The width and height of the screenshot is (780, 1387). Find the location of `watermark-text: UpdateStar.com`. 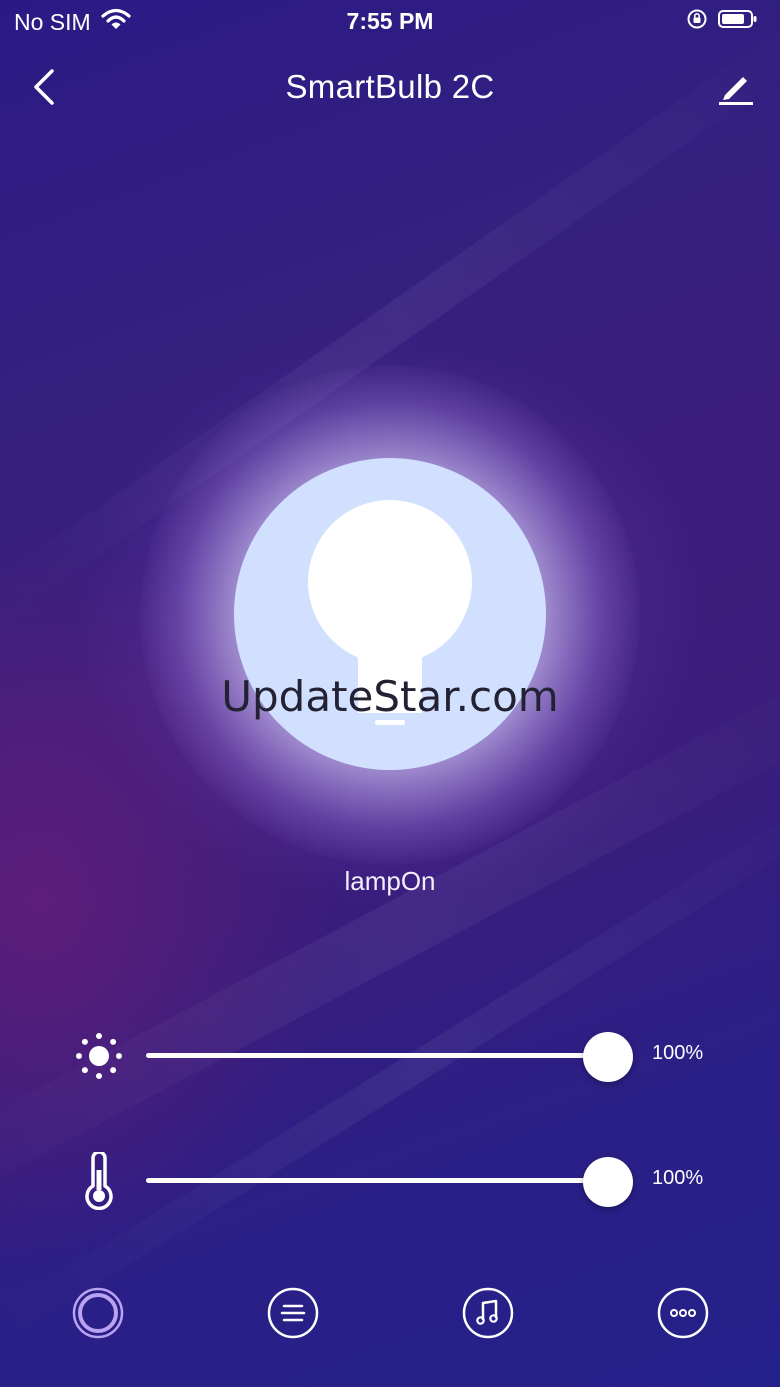

watermark-text: UpdateStar.com is located at coordinates (390, 696).